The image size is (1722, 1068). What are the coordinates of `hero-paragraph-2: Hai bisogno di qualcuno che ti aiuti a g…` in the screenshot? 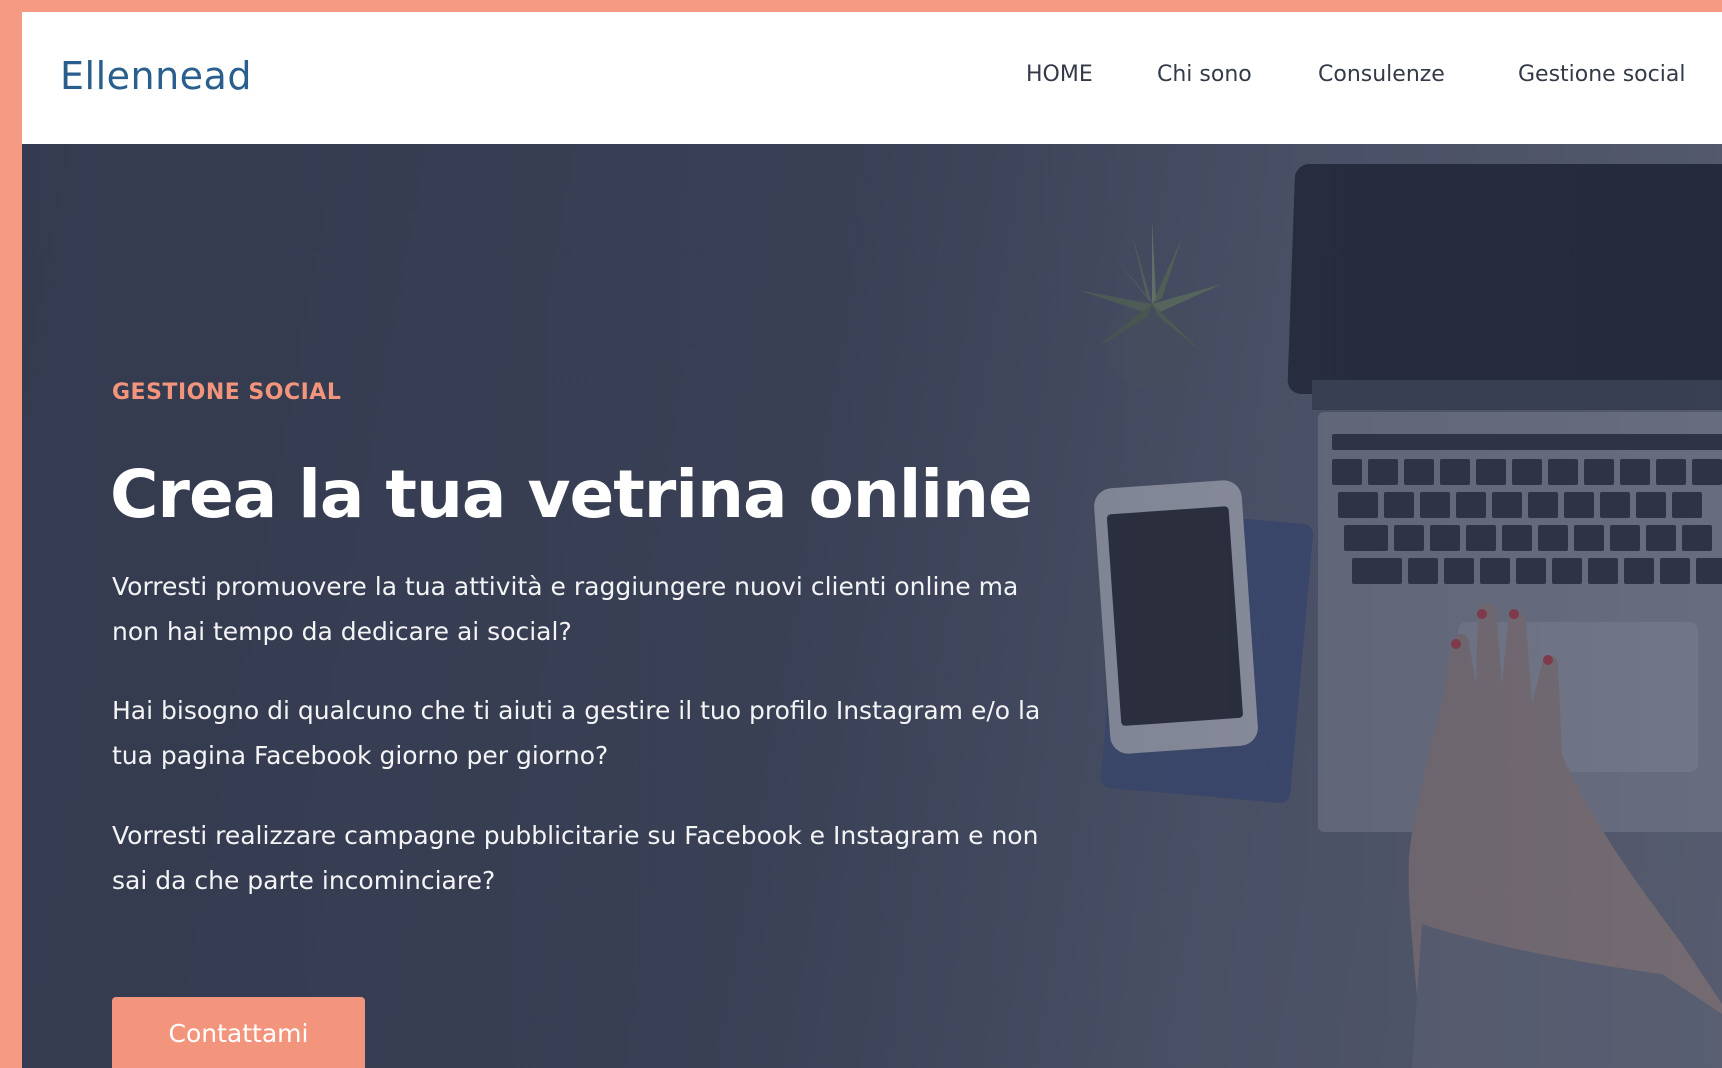 It's located at (576, 733).